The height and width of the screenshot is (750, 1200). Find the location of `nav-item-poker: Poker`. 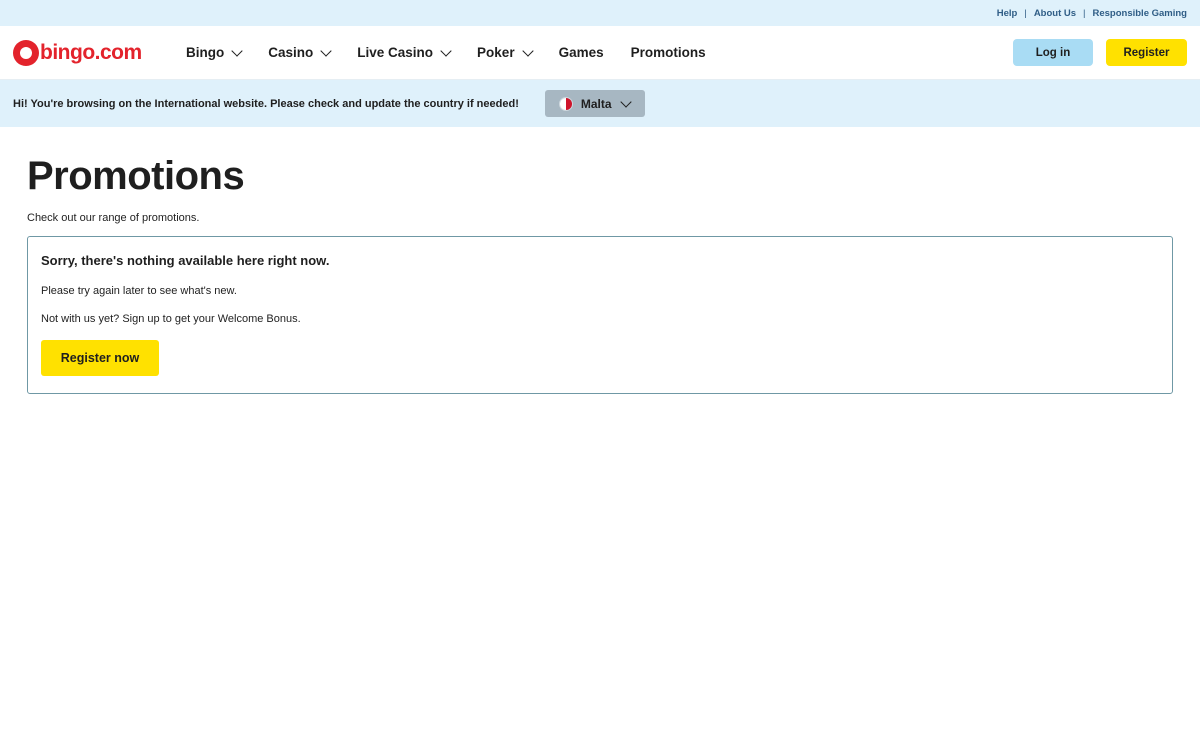

nav-item-poker: Poker is located at coordinates (505, 52).